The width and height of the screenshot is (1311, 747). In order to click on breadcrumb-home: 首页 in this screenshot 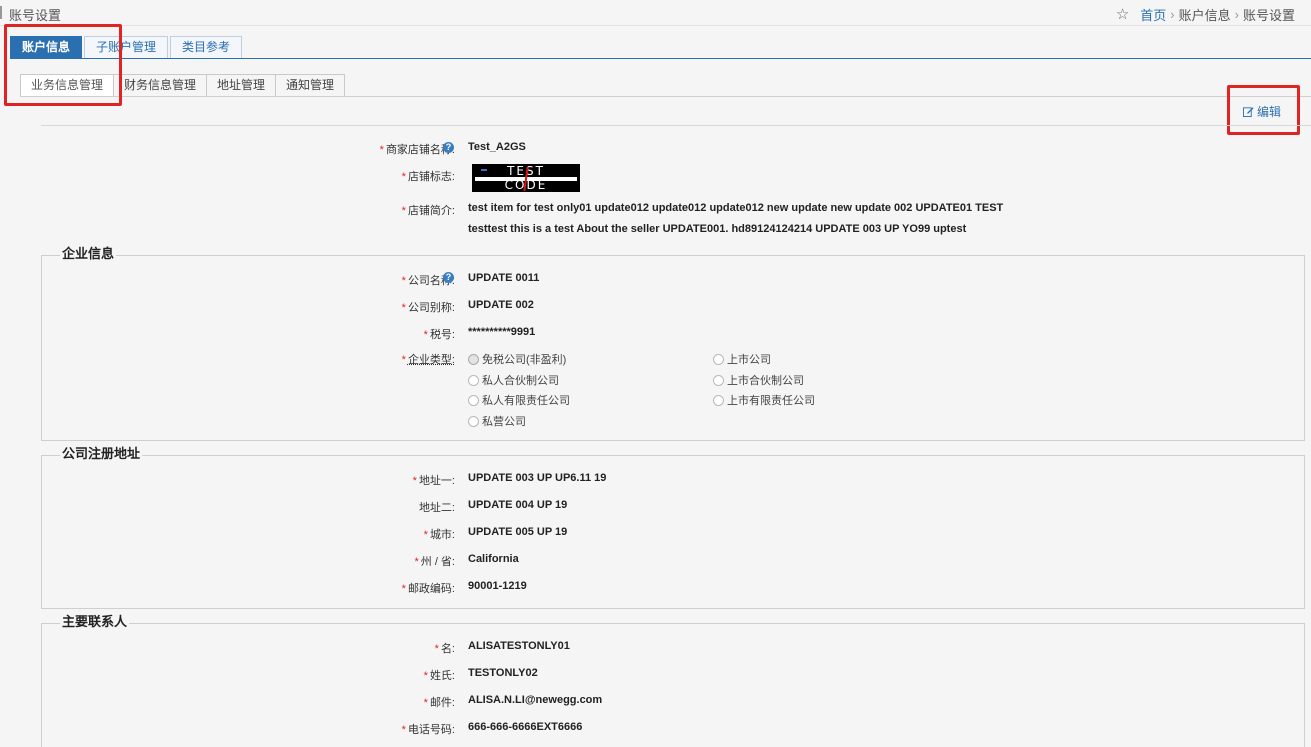, I will do `click(1153, 14)`.